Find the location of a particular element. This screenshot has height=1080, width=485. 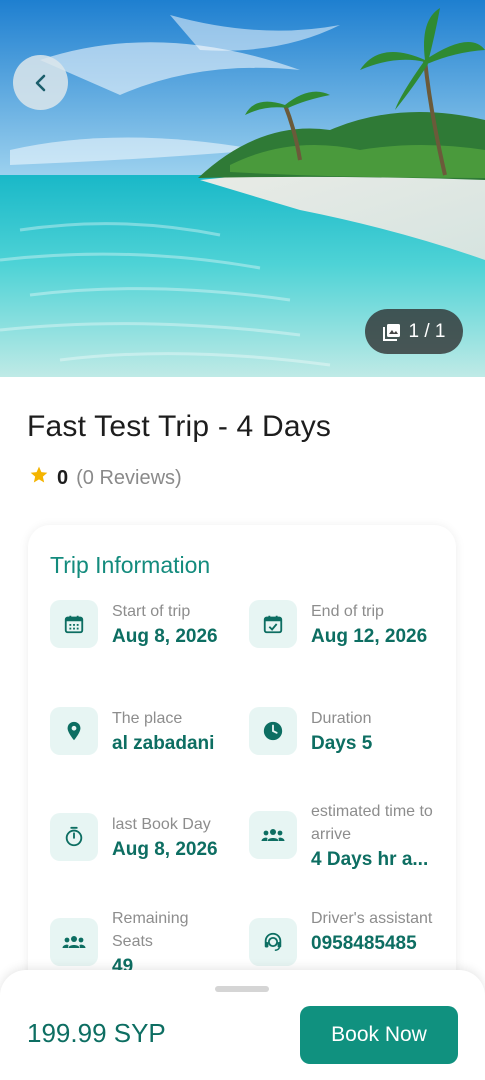

info-value: Days 5 is located at coordinates (342, 743).